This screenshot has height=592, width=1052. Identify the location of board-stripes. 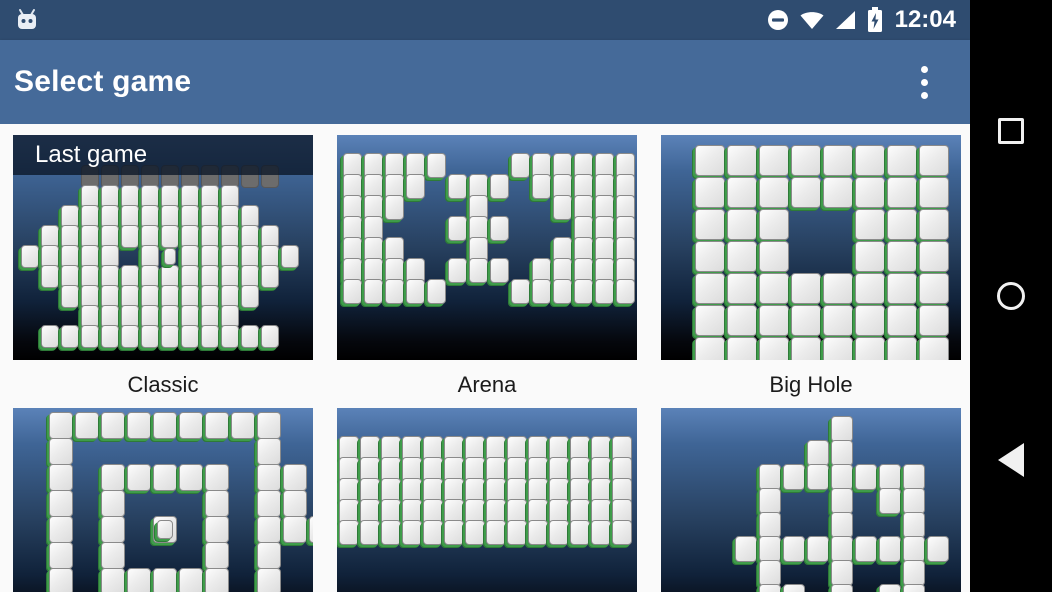
(487, 500).